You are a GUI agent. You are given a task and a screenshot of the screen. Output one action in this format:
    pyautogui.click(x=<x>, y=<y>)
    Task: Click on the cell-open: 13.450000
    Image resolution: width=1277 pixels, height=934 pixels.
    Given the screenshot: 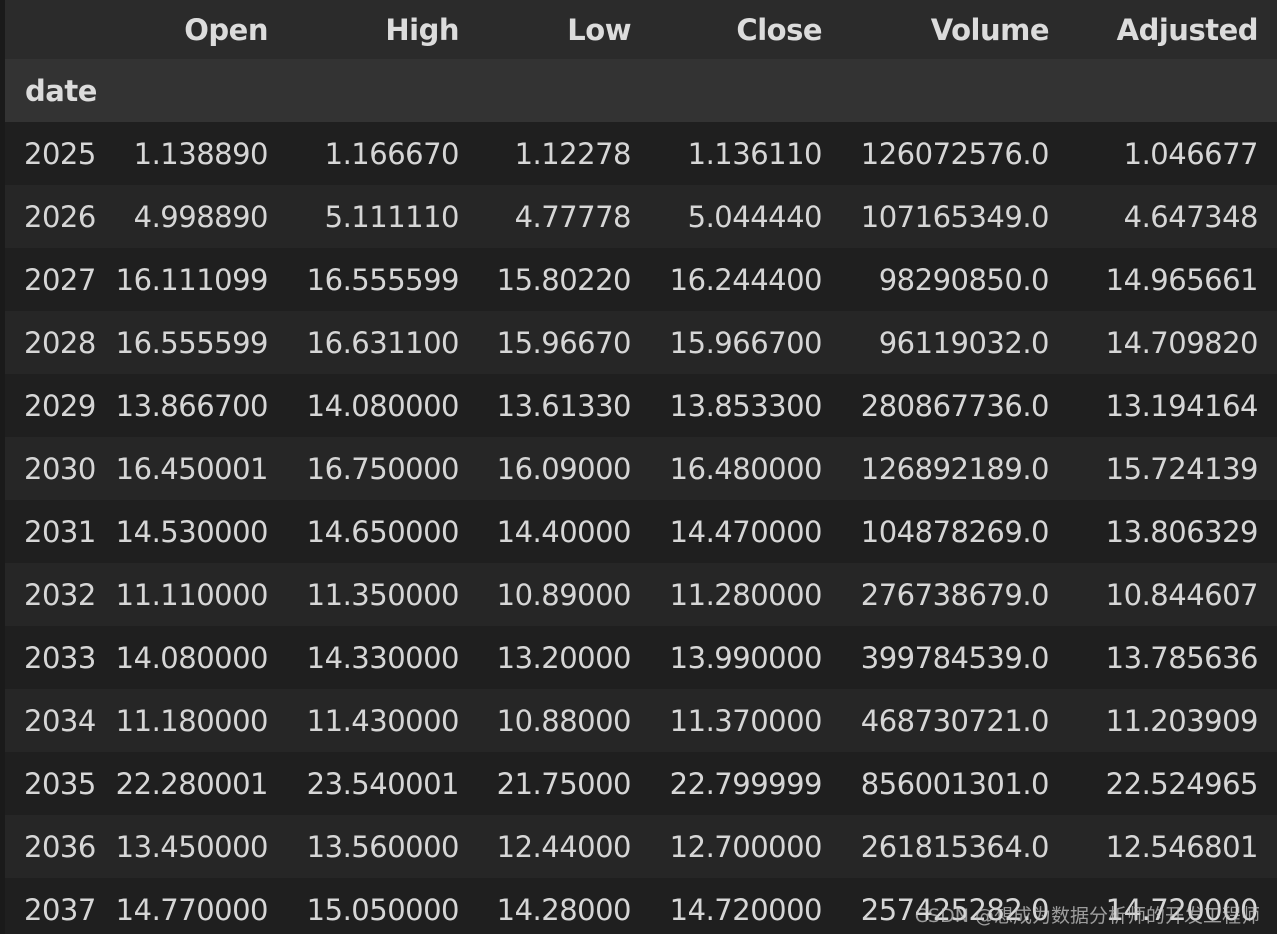 What is the action you would take?
    pyautogui.click(x=192, y=846)
    